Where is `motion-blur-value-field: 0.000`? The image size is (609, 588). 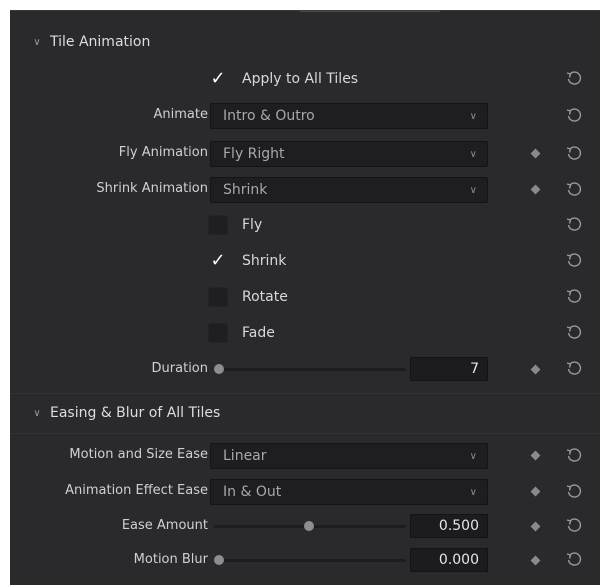
motion-blur-value-field: 0.000 is located at coordinates (449, 560).